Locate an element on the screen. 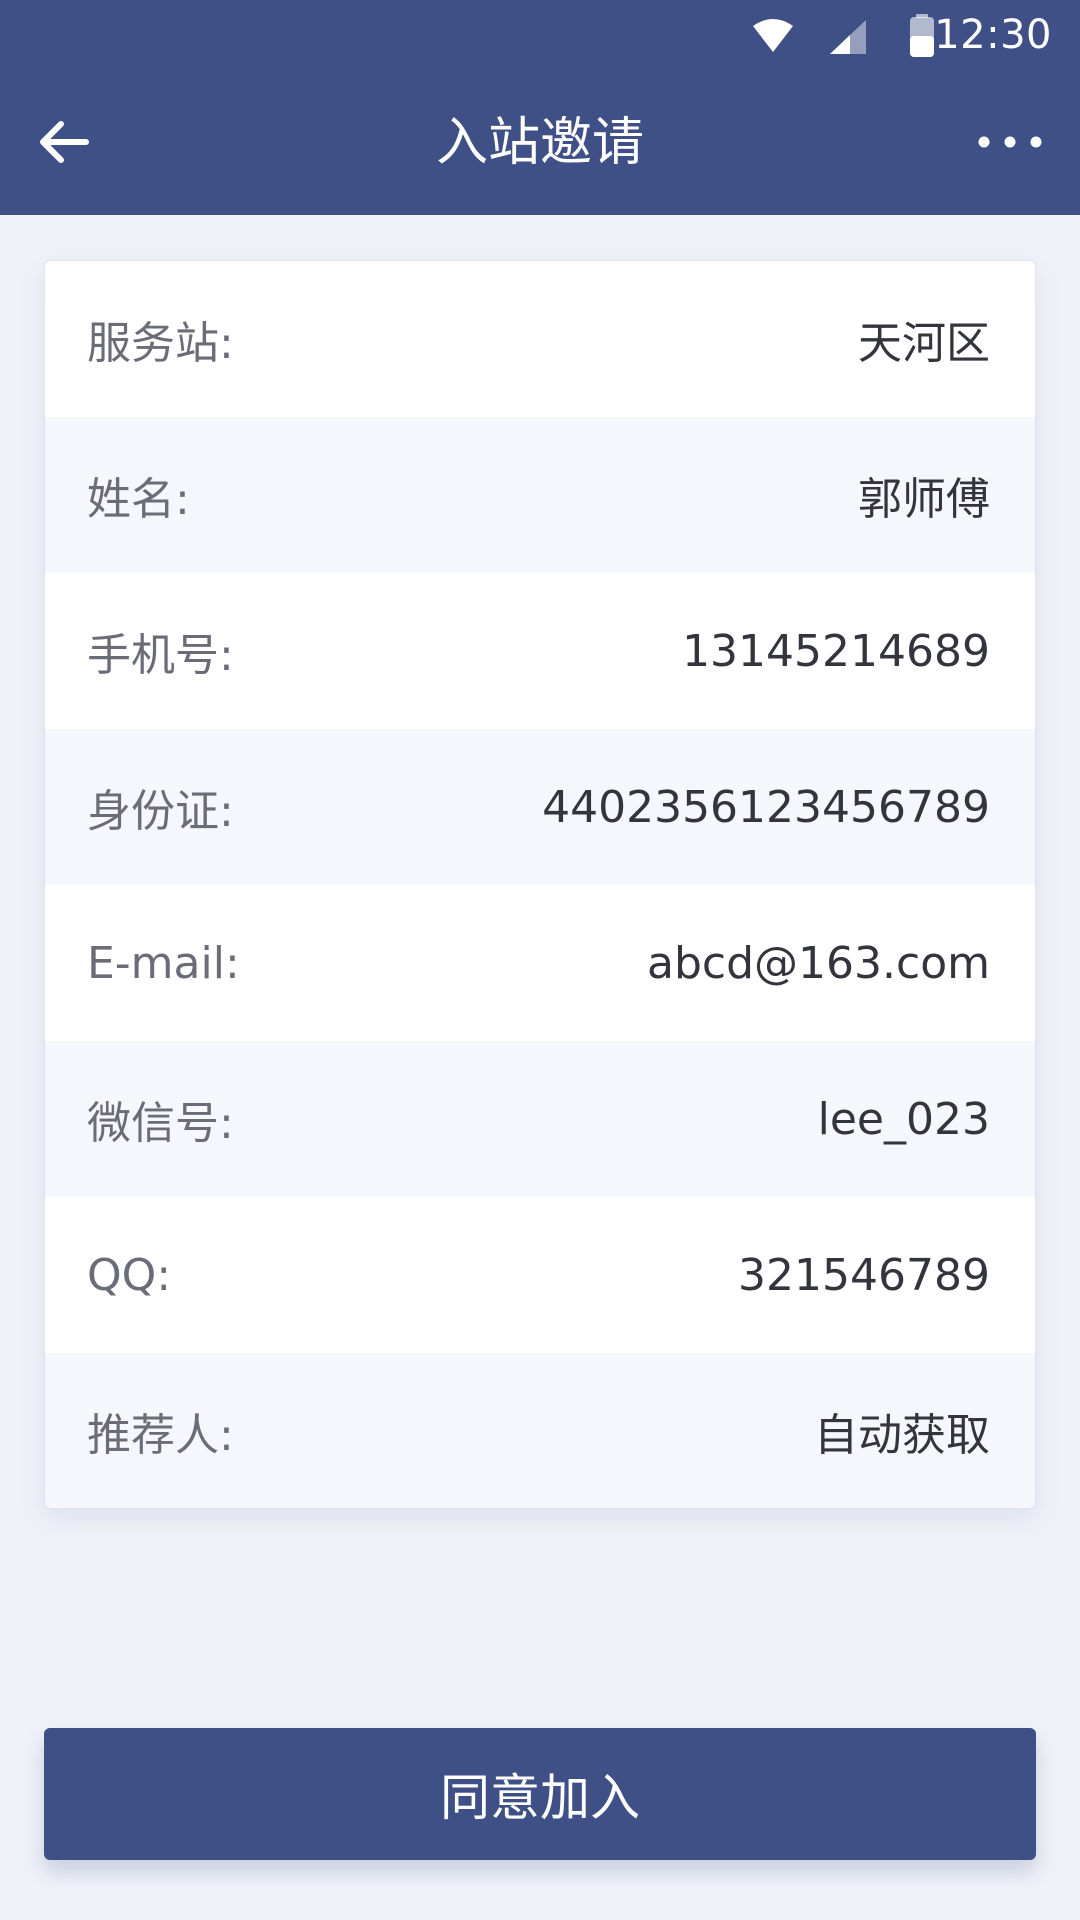 The height and width of the screenshot is (1920, 1080). row-value: 天河区 is located at coordinates (924, 343).